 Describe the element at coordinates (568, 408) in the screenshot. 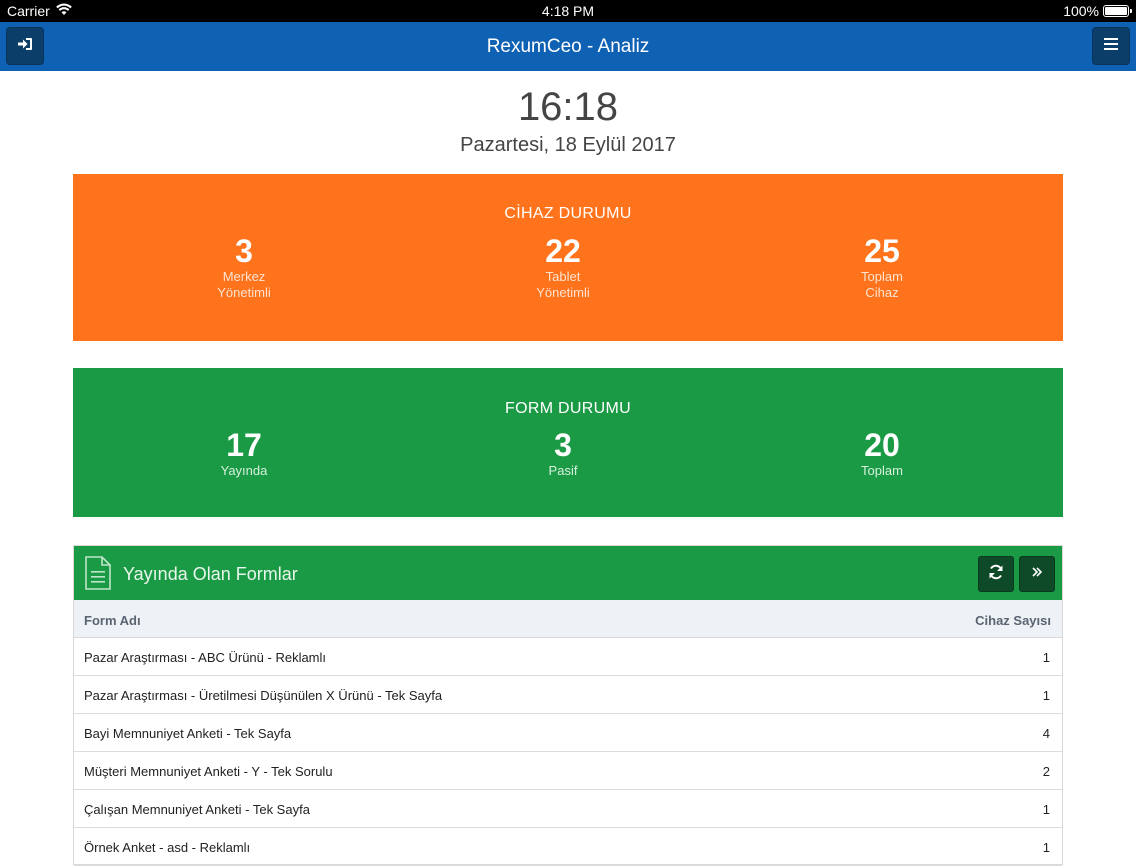

I see `form-status-title: FORM DURUMU` at that location.